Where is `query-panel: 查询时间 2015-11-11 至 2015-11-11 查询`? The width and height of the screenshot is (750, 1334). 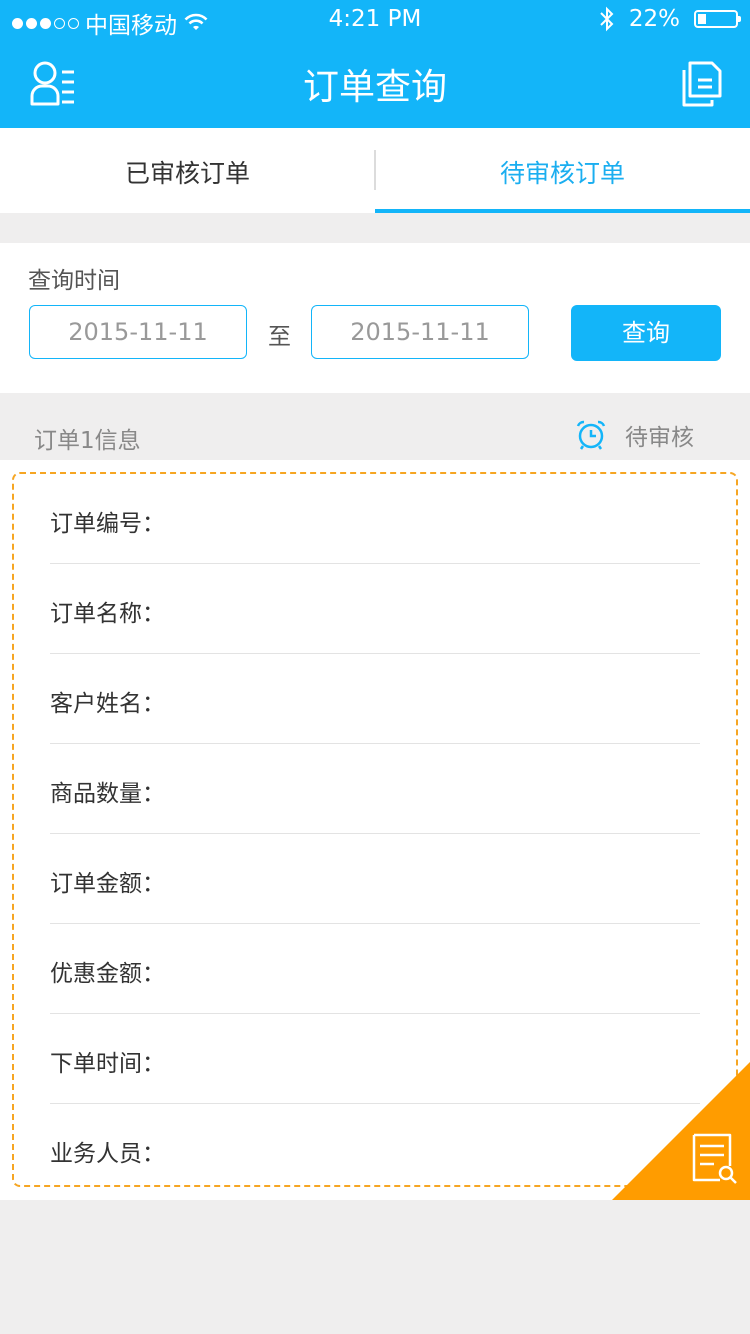 query-panel: 查询时间 2015-11-11 至 2015-11-11 查询 is located at coordinates (375, 318).